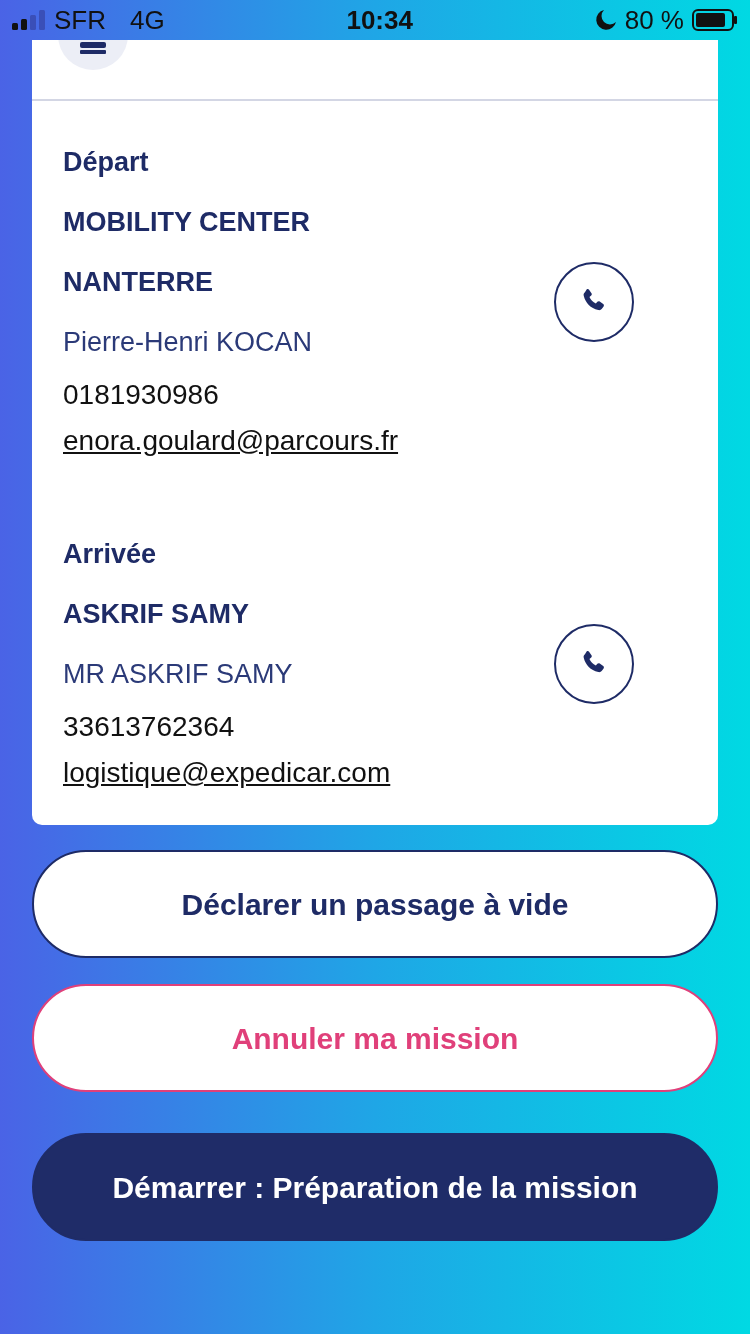 This screenshot has height=1334, width=750. Describe the element at coordinates (227, 772) in the screenshot. I see `email-link: logistique@expedicar.com` at that location.